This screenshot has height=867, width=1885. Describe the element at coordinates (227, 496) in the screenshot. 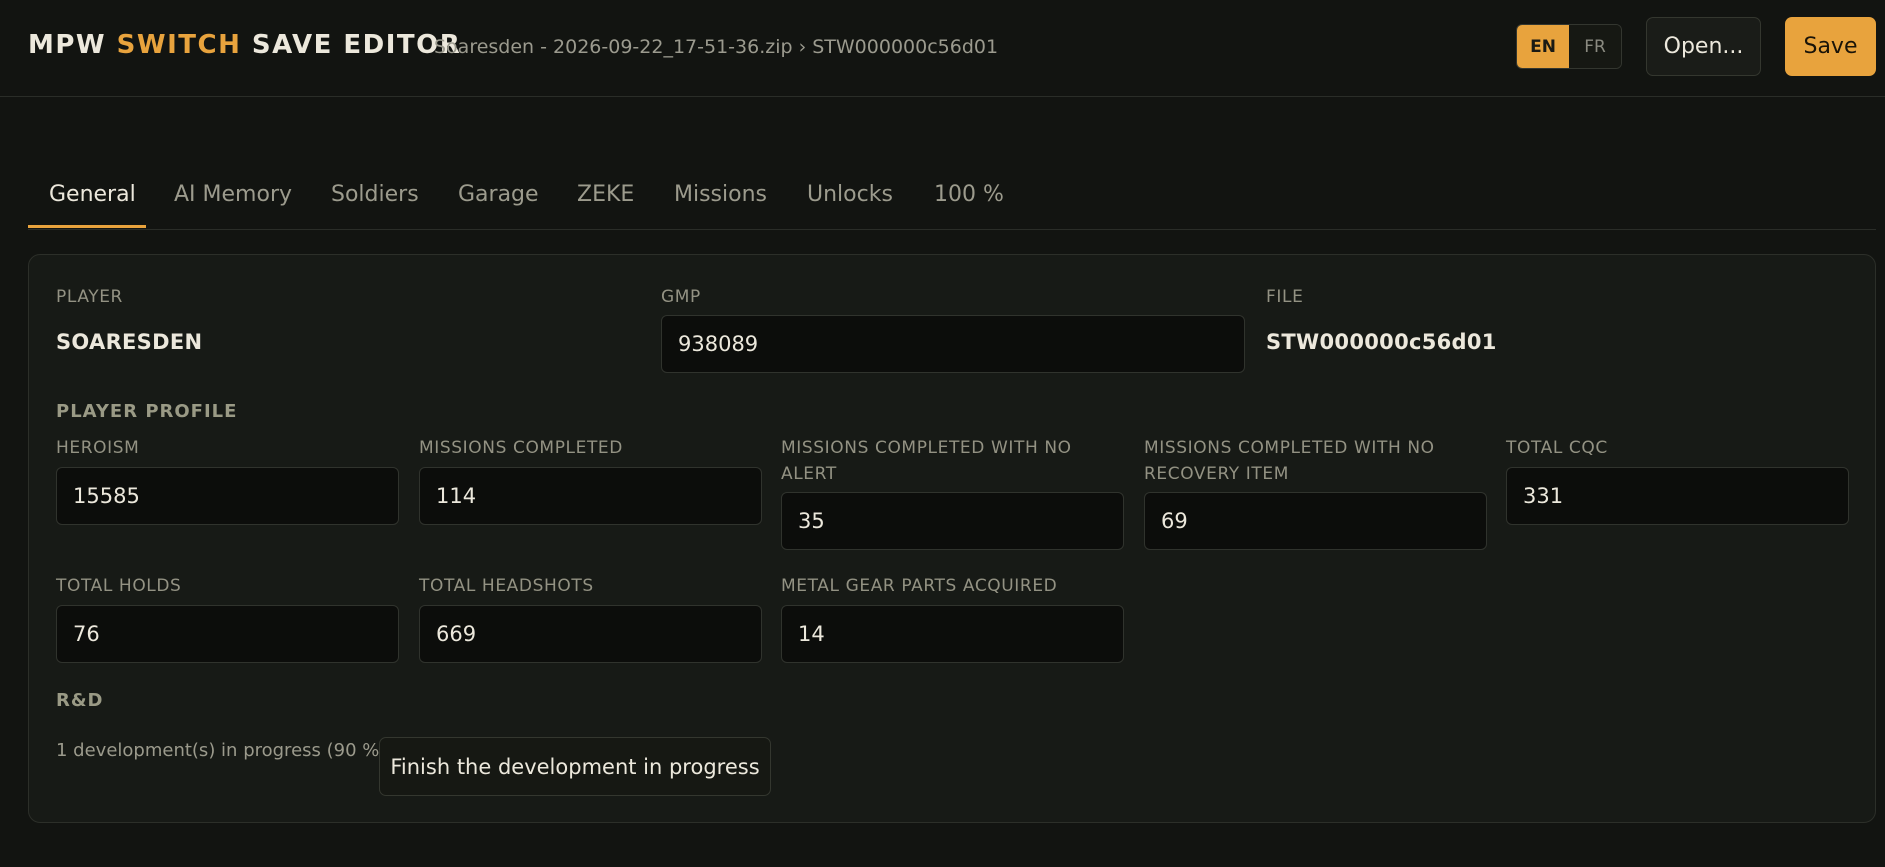

I see `heroism-input: 15585` at that location.